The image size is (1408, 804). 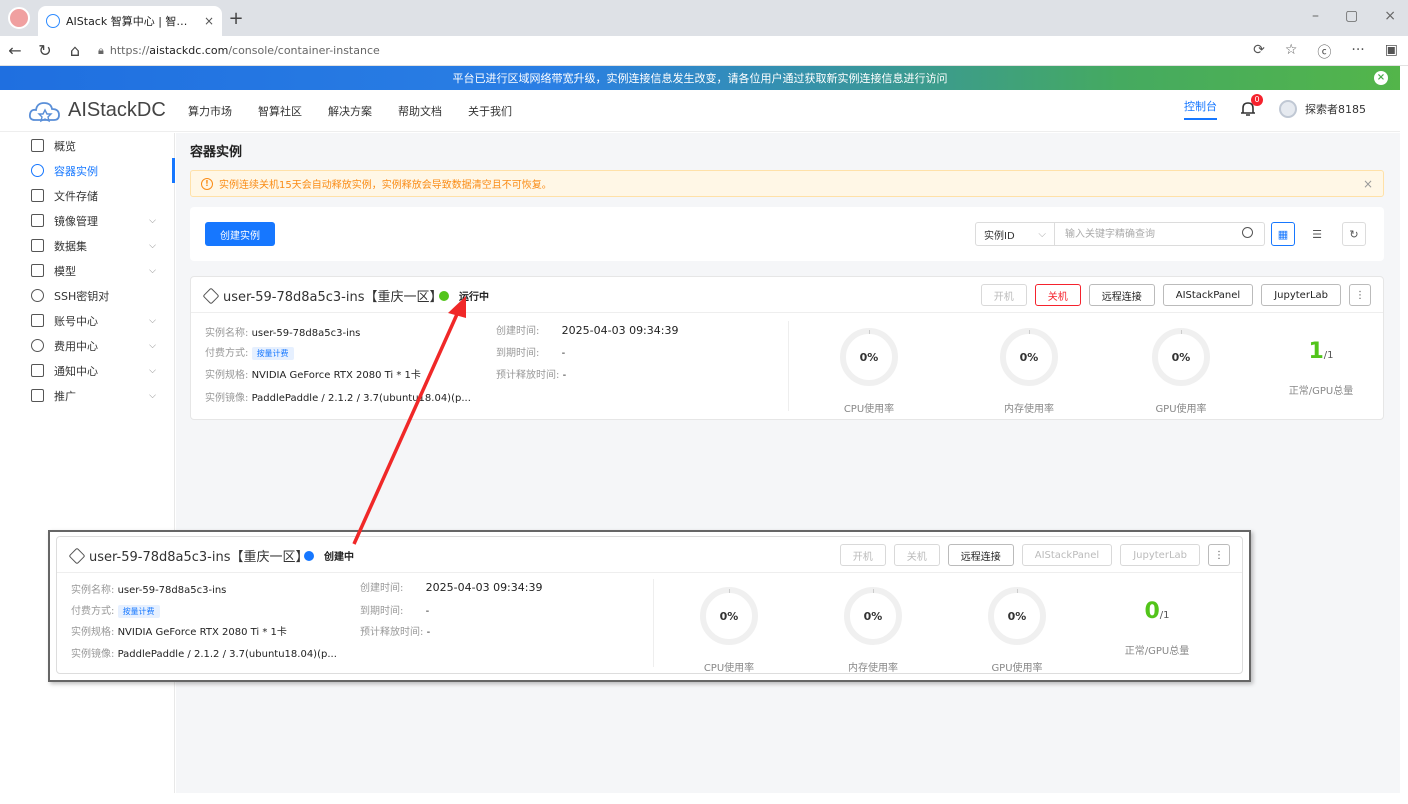 What do you see at coordinates (211, 295) in the screenshot?
I see `layers-icon` at bounding box center [211, 295].